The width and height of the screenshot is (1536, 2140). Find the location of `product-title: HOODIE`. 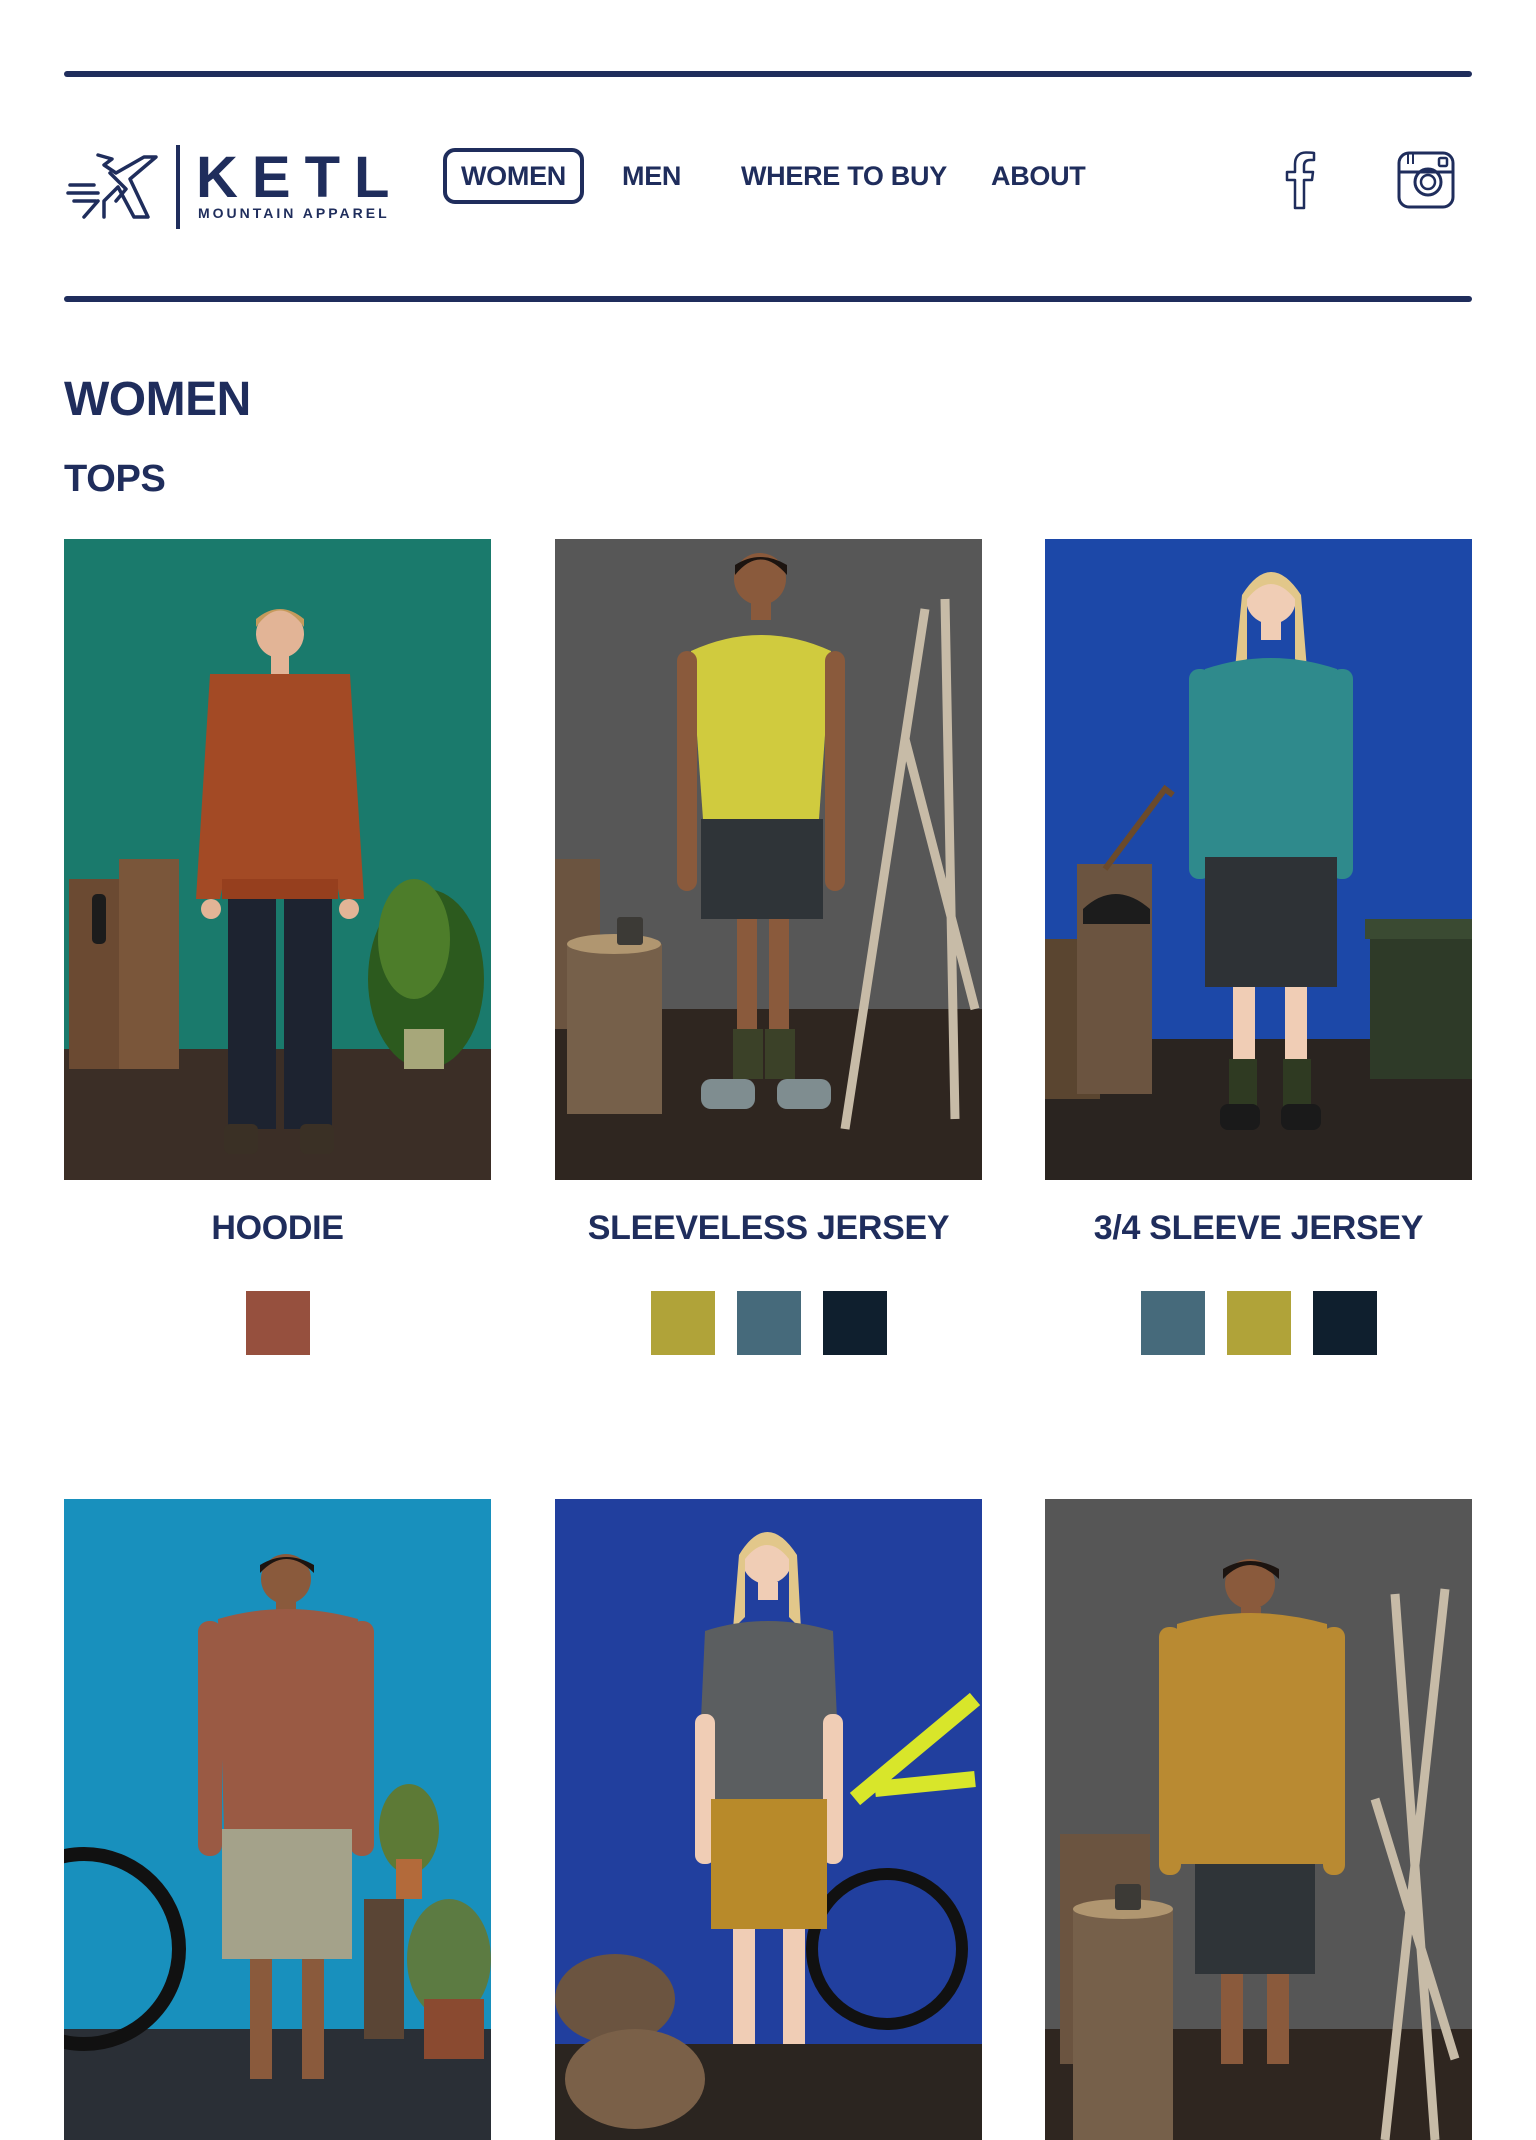

product-title: HOODIE is located at coordinates (277, 1228).